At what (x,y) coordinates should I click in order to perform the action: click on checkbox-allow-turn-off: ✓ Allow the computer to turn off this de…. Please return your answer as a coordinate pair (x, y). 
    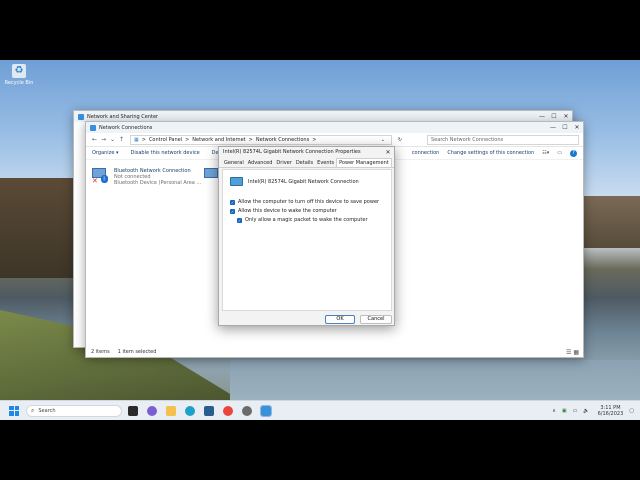
    Looking at the image, I should click on (310, 202).